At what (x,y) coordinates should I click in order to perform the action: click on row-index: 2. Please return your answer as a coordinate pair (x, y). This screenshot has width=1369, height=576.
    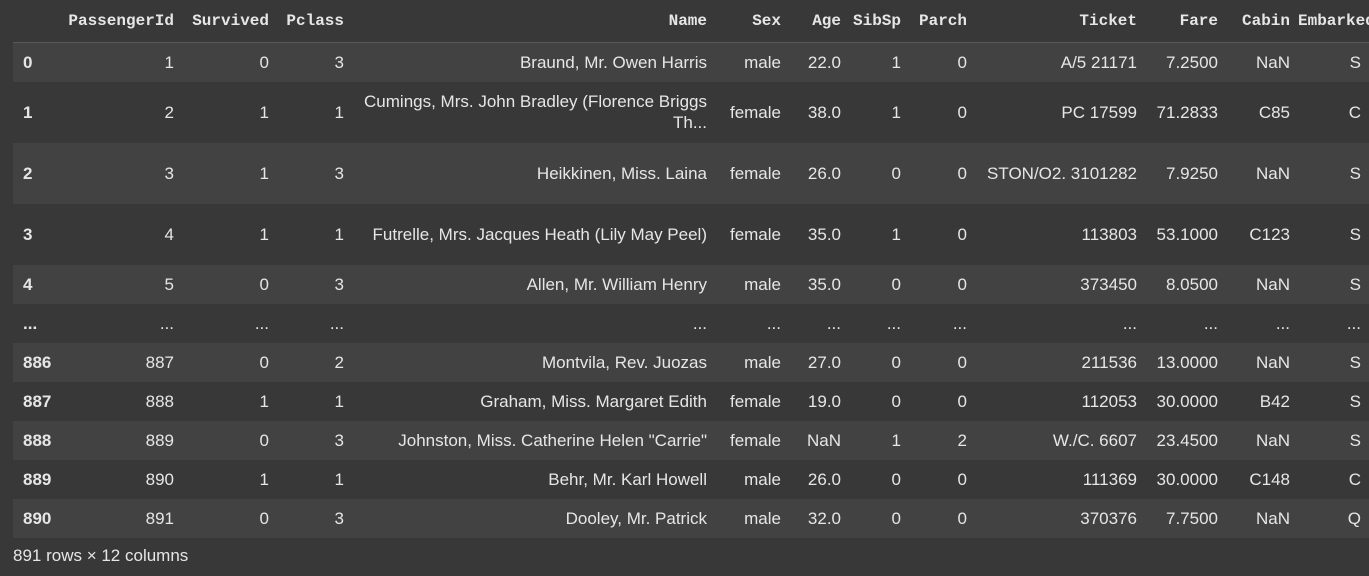
    Looking at the image, I should click on (28, 173).